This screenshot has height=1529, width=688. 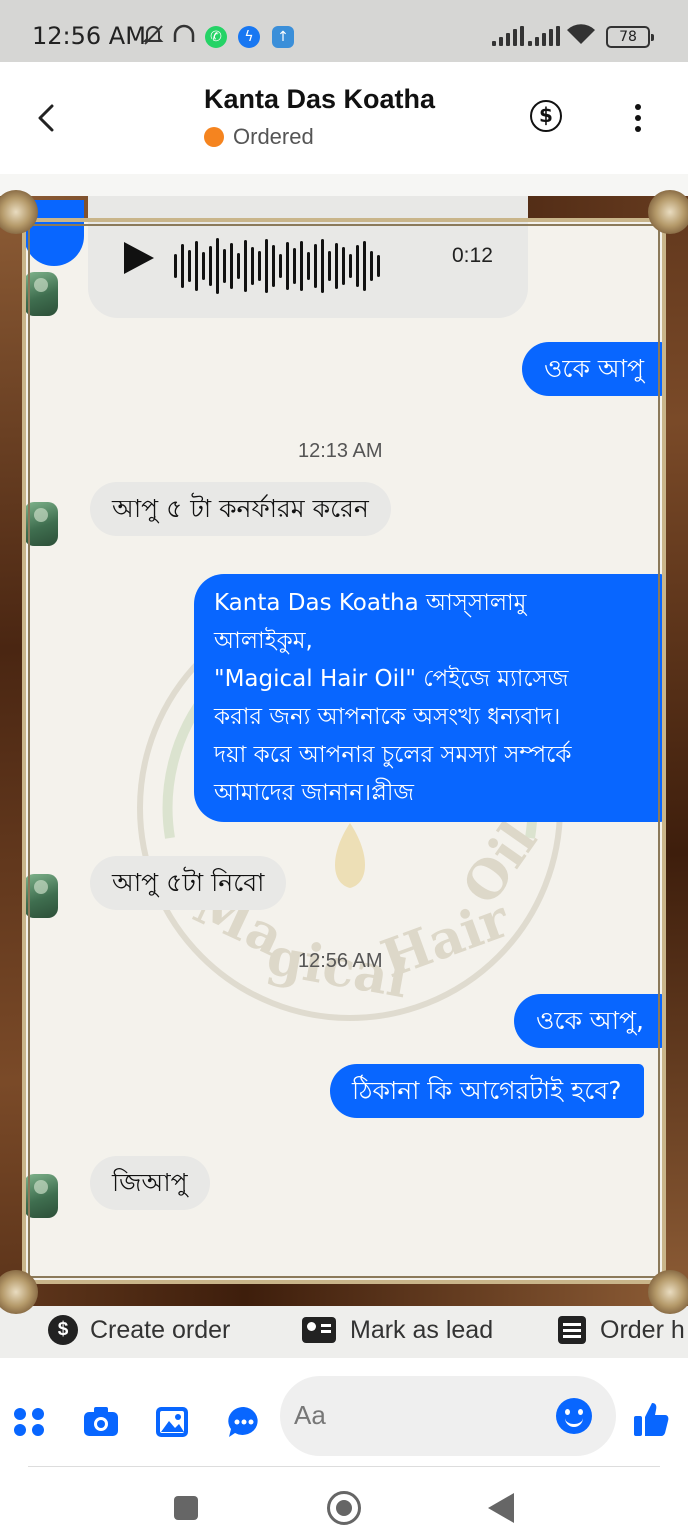 I want to click on home-button, so click(x=344, y=1508).